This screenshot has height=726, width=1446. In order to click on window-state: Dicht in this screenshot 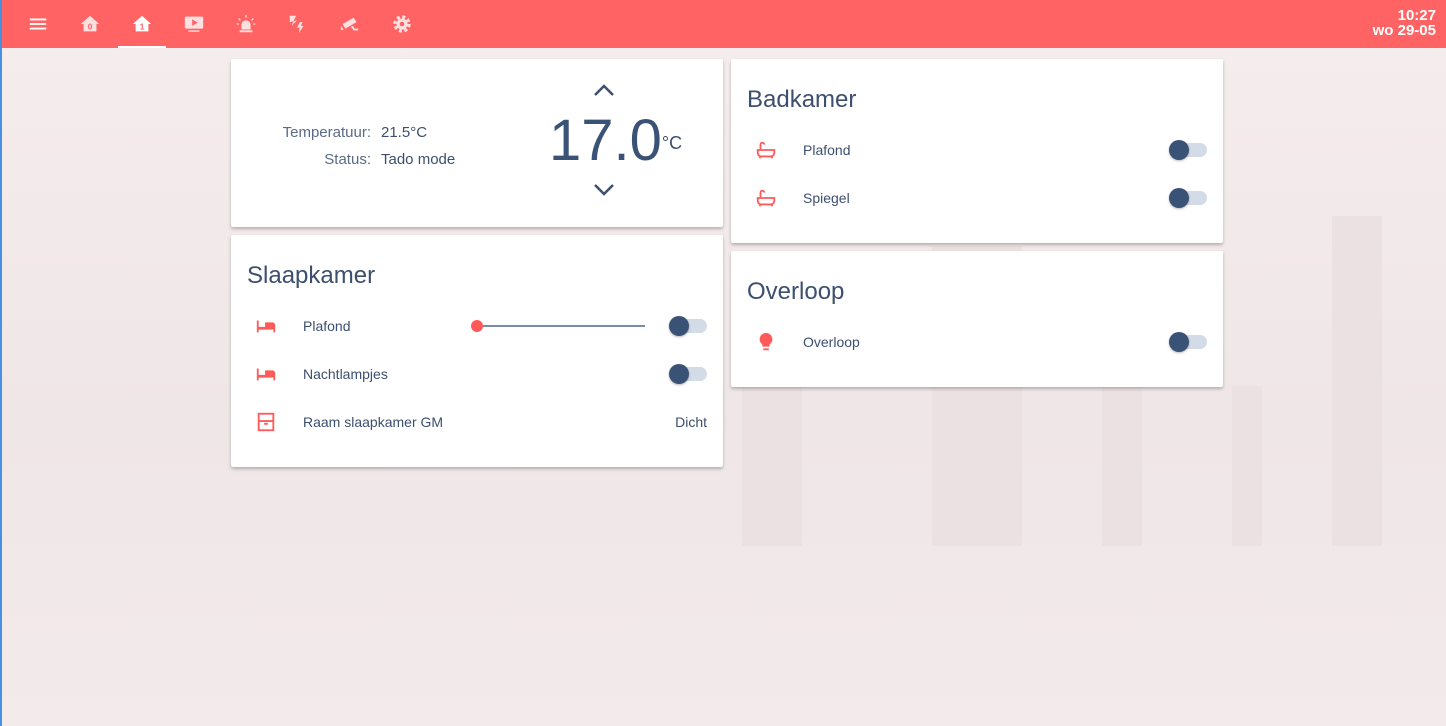, I will do `click(691, 422)`.